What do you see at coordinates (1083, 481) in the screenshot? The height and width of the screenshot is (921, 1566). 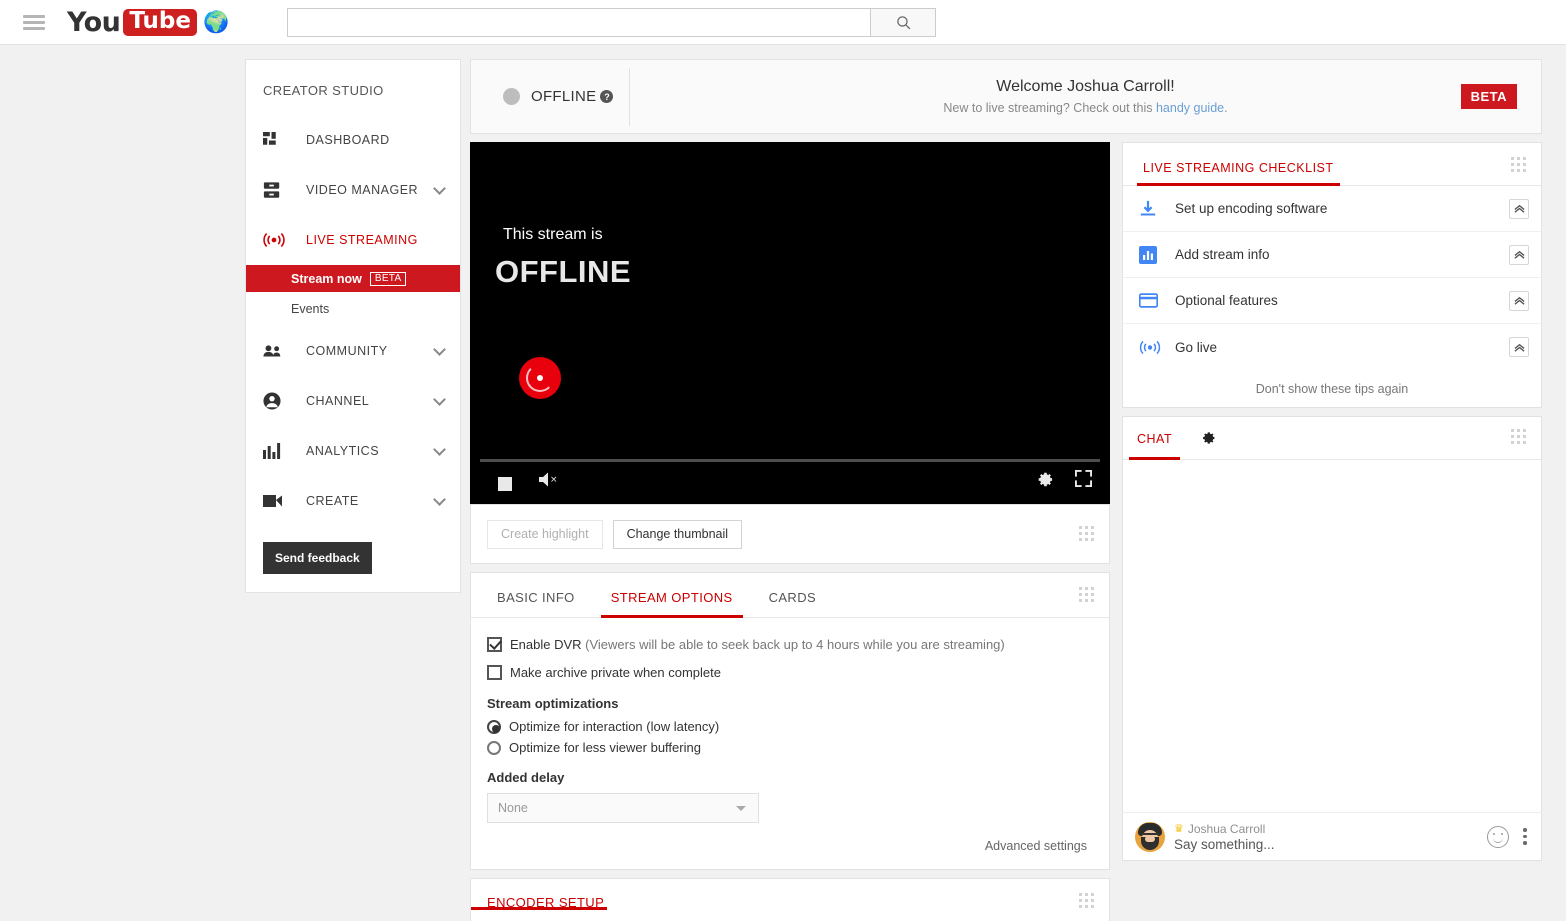 I see `fullscreen-icon` at bounding box center [1083, 481].